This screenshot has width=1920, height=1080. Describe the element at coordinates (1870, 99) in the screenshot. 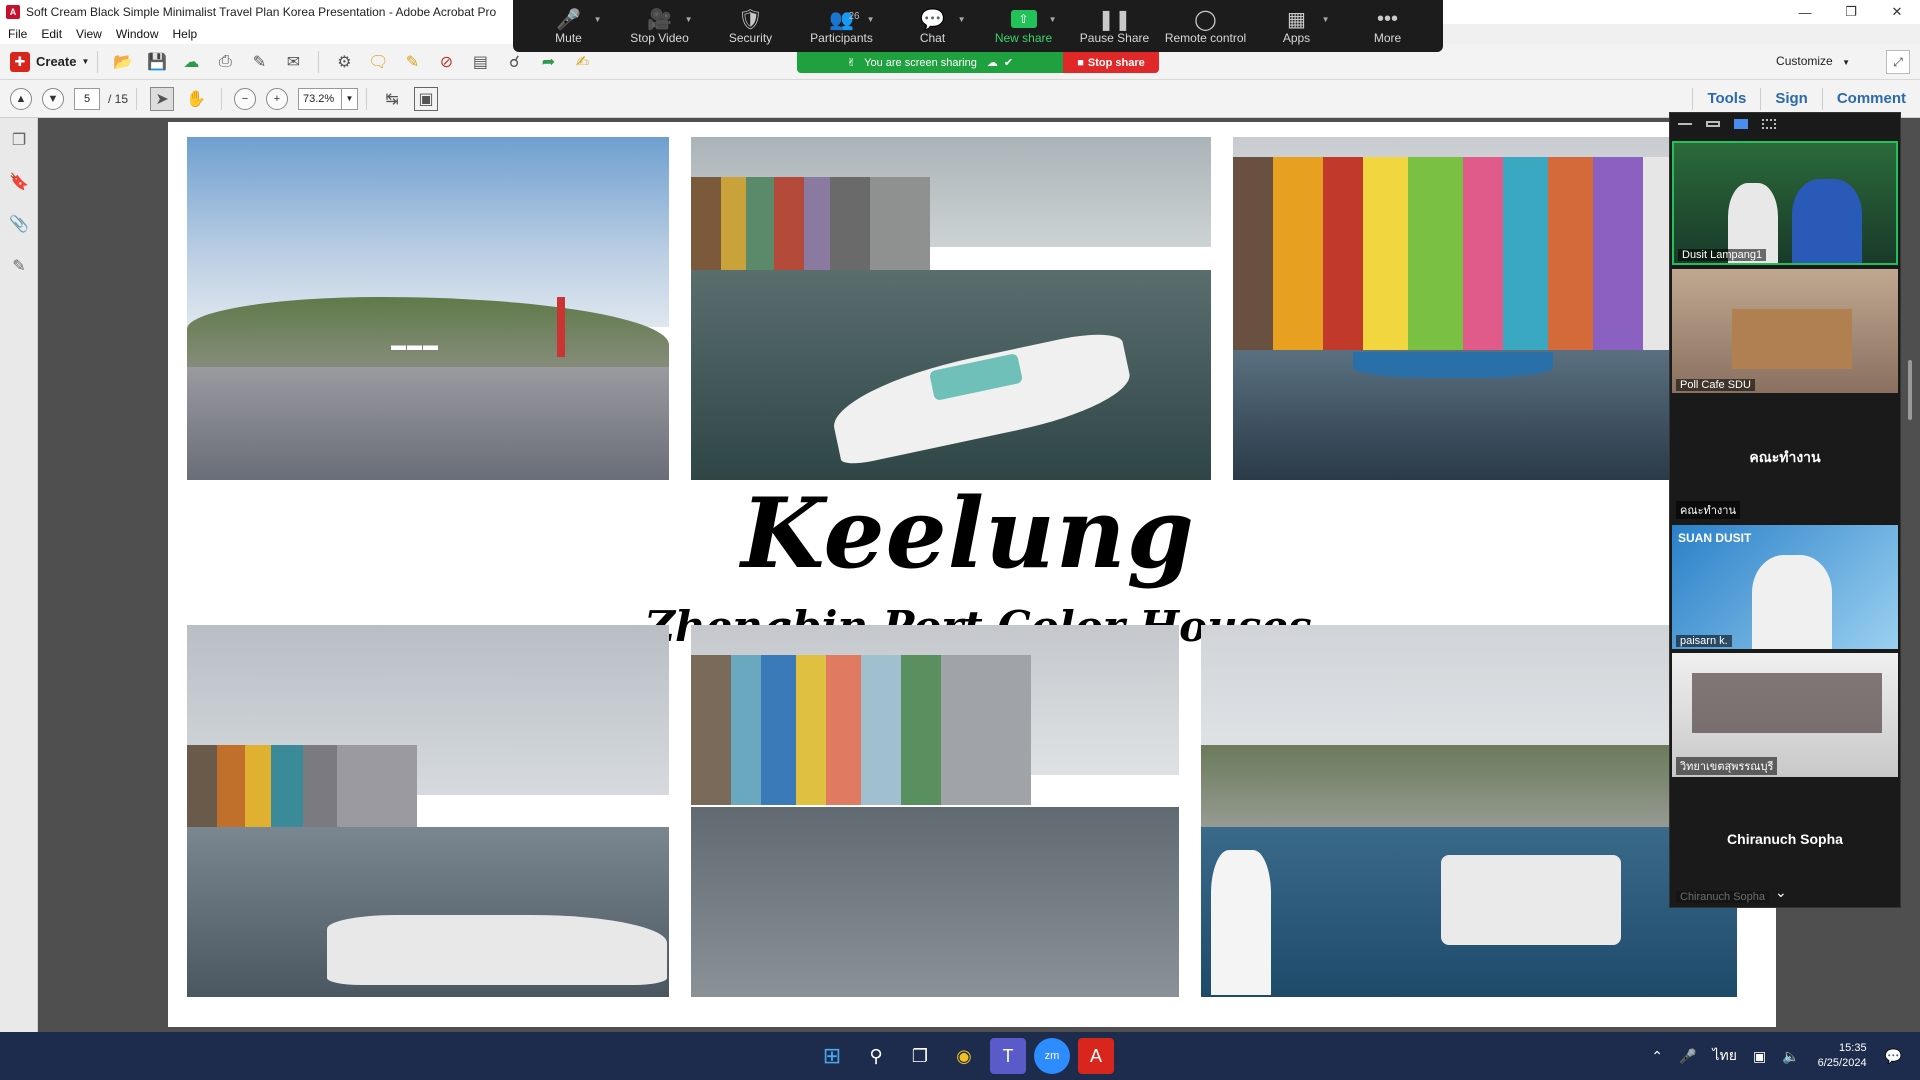

I see `tab-comment: Comment` at that location.